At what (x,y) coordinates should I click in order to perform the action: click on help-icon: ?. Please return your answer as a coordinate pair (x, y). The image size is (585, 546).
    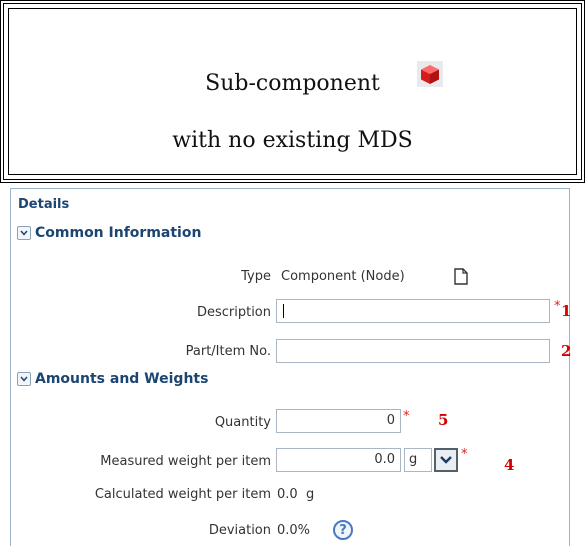
    Looking at the image, I should click on (343, 530).